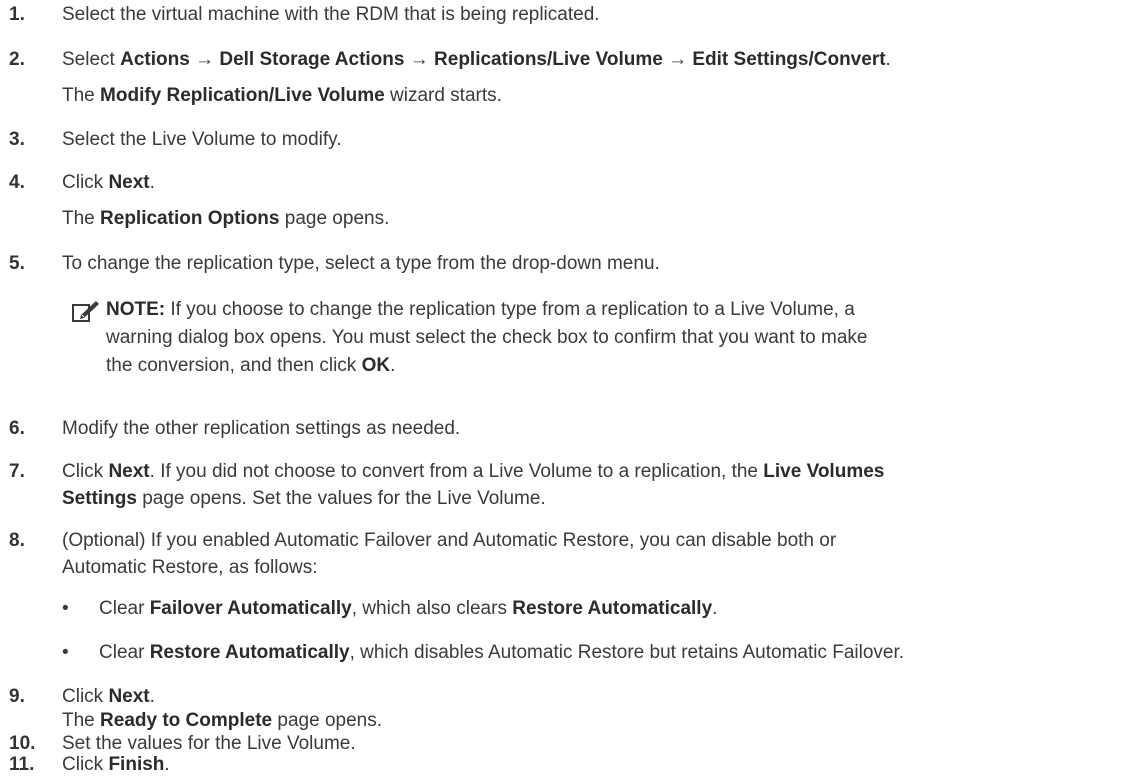 Image resolution: width=1142 pixels, height=778 pixels. Describe the element at coordinates (85, 311) in the screenshot. I see `pencil-note-icon` at that location.